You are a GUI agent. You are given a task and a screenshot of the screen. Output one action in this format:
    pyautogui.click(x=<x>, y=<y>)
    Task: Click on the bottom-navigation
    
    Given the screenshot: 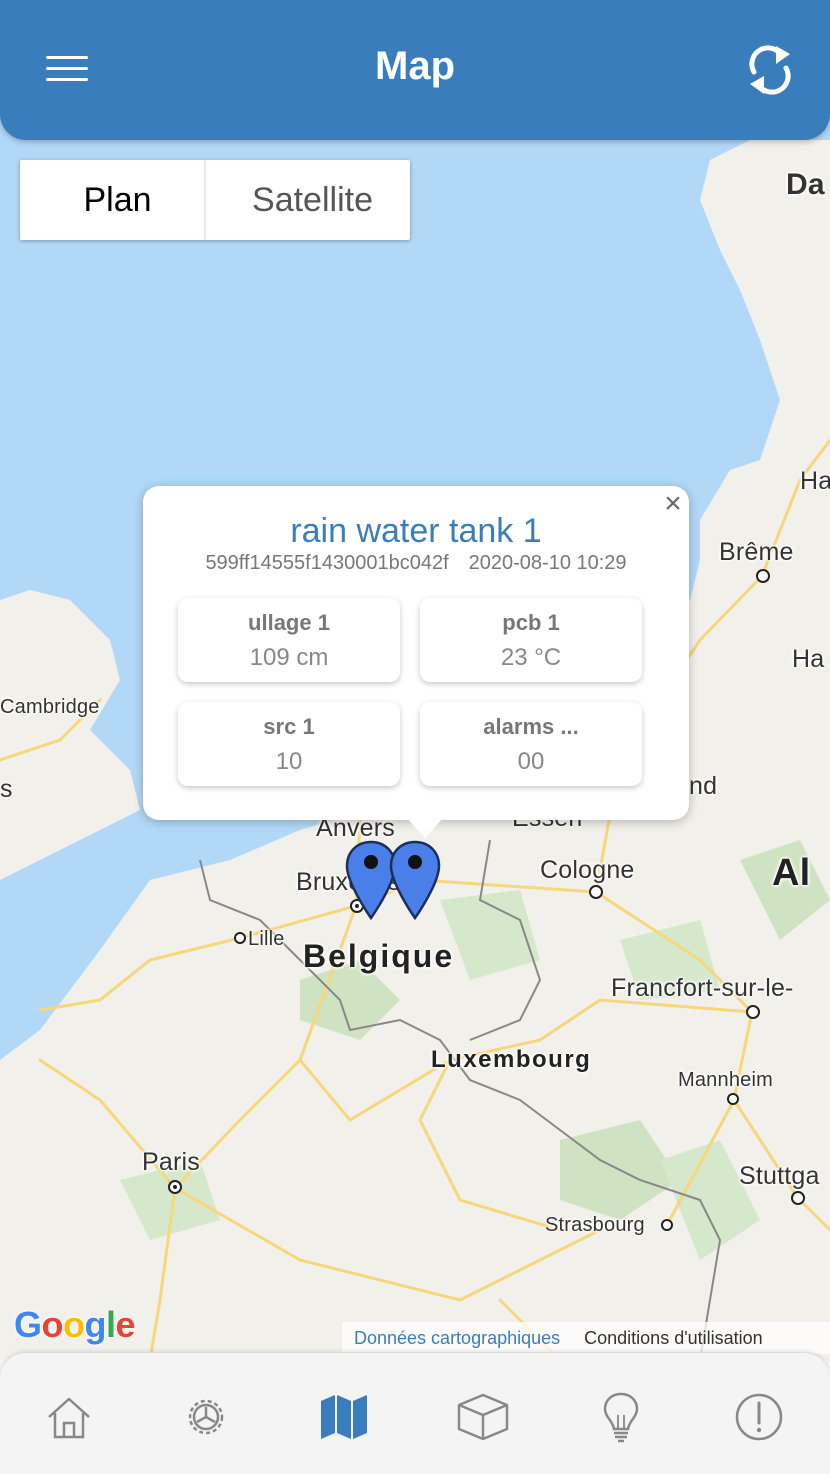 What is the action you would take?
    pyautogui.click(x=415, y=1413)
    